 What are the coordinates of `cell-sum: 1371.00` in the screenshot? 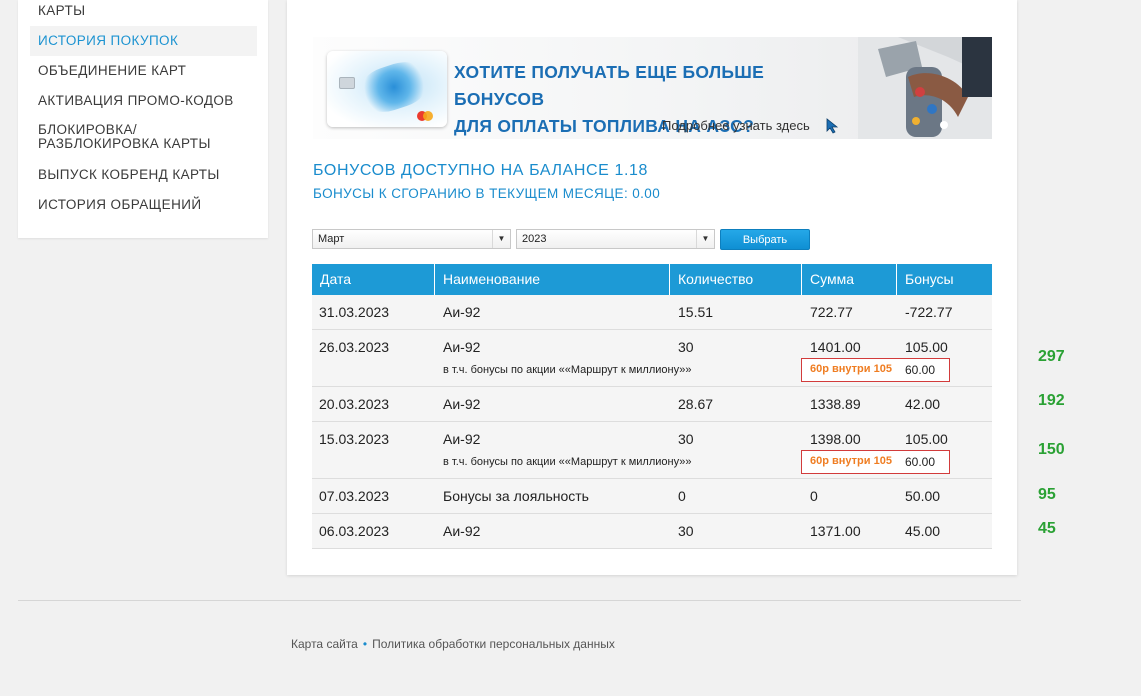 It's located at (835, 531).